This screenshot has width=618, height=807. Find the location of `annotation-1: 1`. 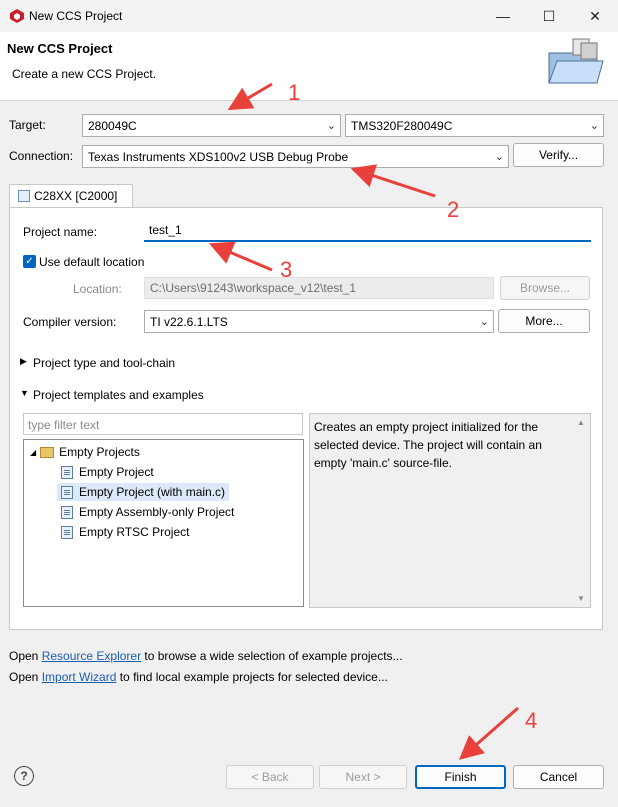

annotation-1: 1 is located at coordinates (294, 92).